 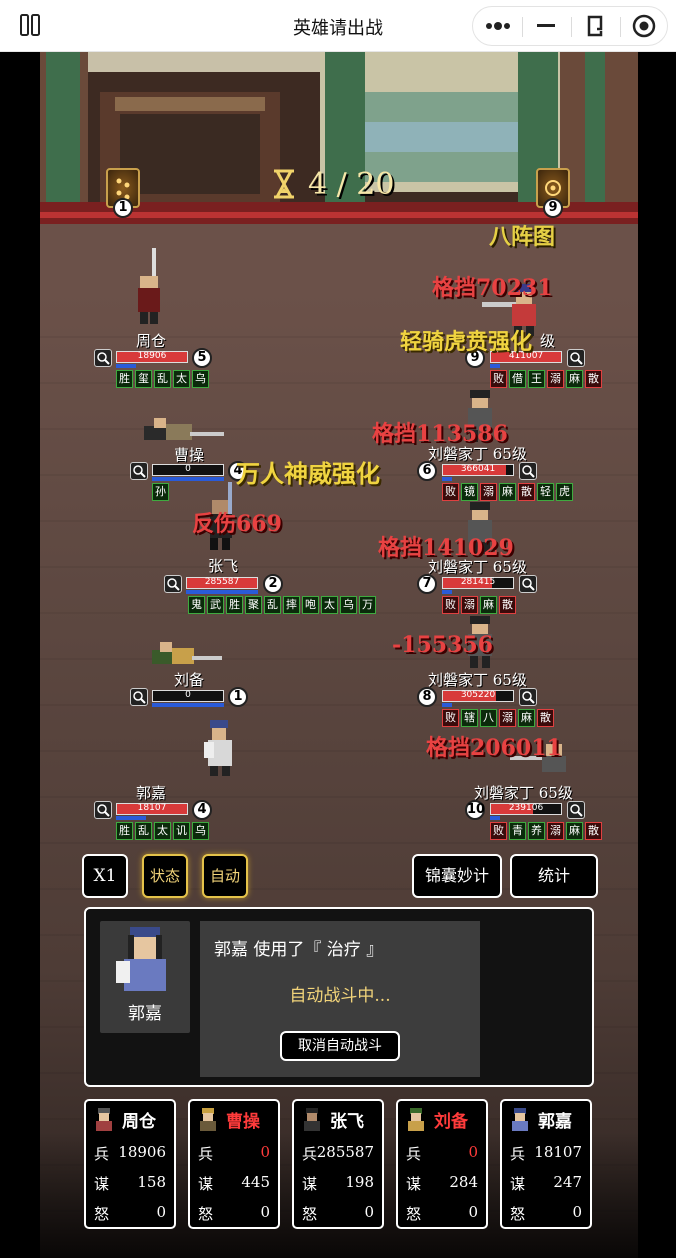 I want to click on fallen-hero-sprite, so click(x=187, y=653).